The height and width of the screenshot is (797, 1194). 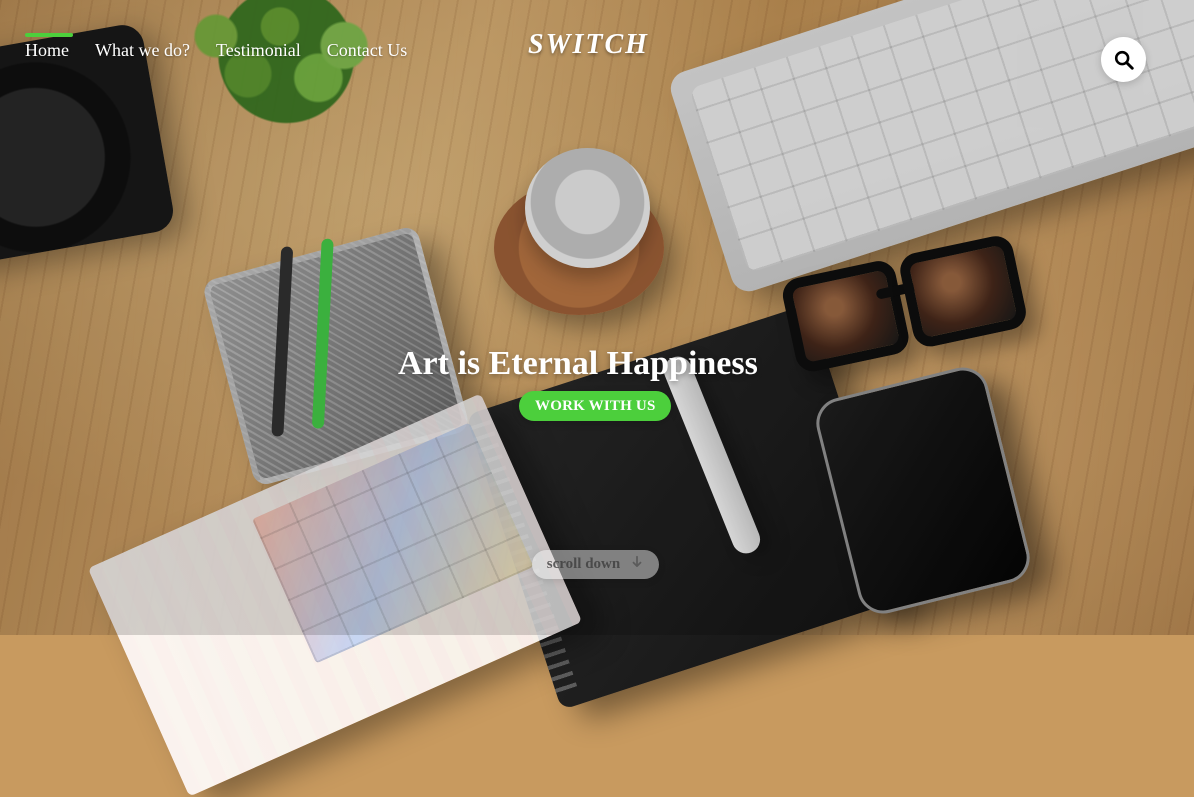 I want to click on nav-contact-us: Contact Us, so click(x=367, y=47).